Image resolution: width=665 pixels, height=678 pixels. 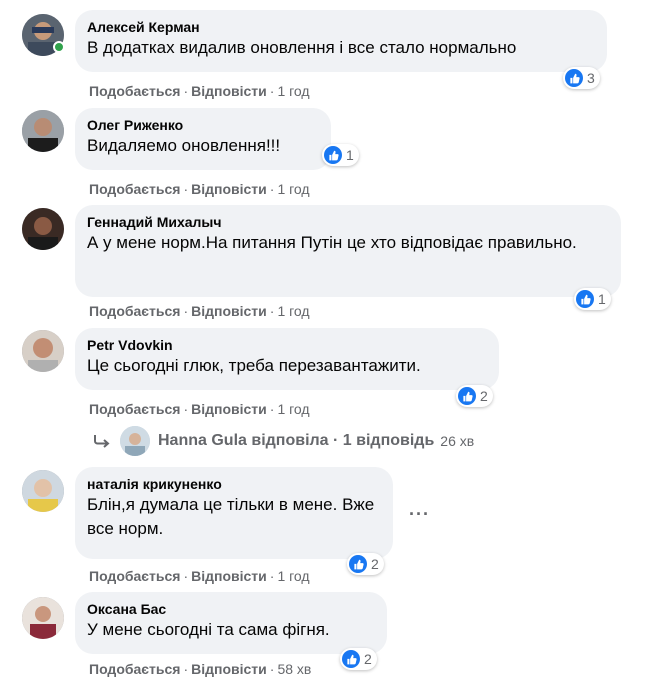 What do you see at coordinates (59, 47) in the screenshot?
I see `online-status-dot` at bounding box center [59, 47].